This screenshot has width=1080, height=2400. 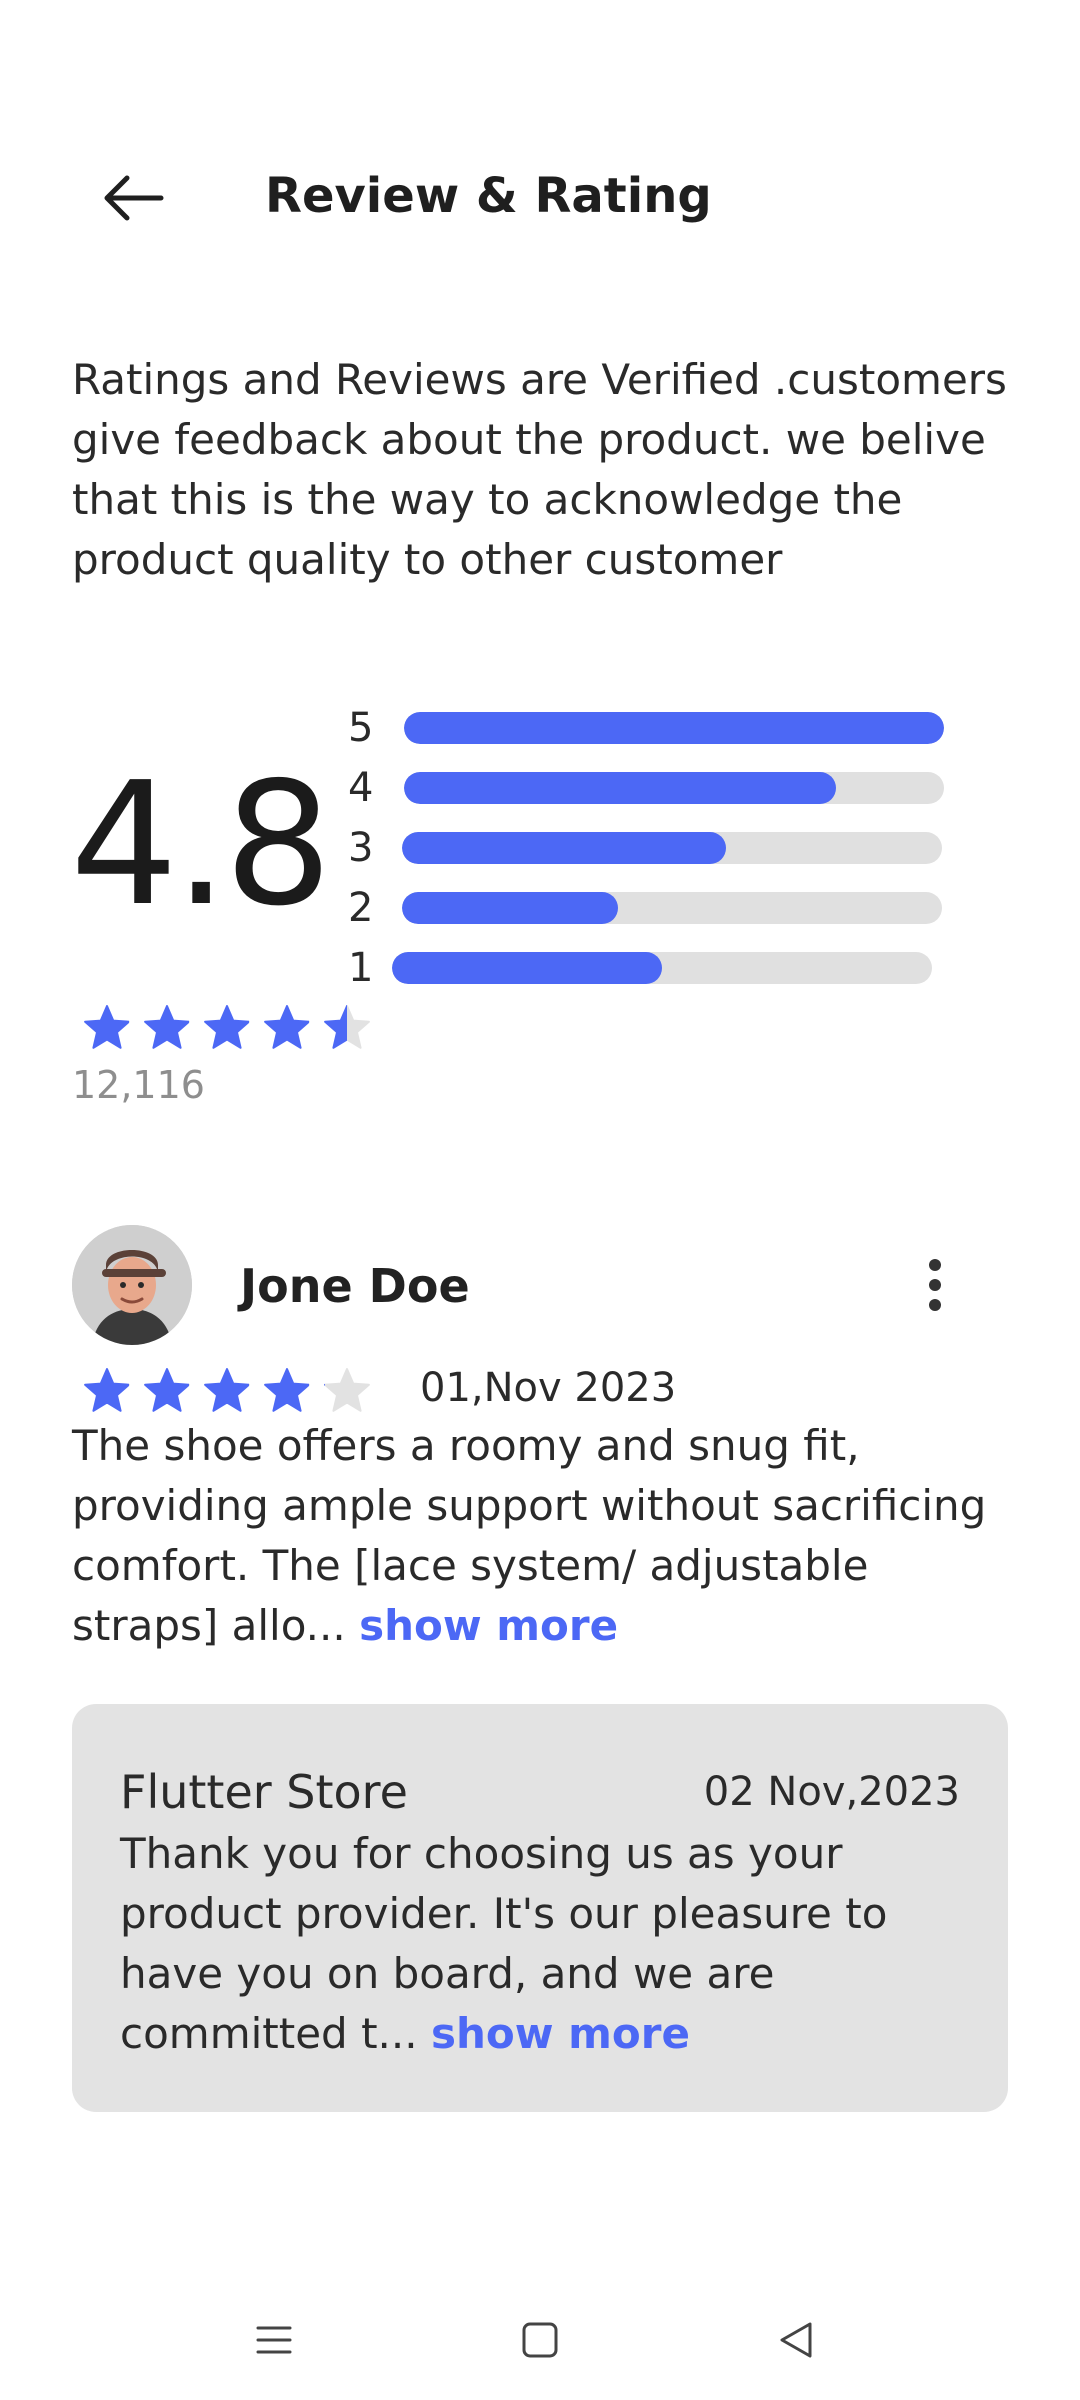 I want to click on reviewer-name: Jone Doe, so click(x=355, y=1286).